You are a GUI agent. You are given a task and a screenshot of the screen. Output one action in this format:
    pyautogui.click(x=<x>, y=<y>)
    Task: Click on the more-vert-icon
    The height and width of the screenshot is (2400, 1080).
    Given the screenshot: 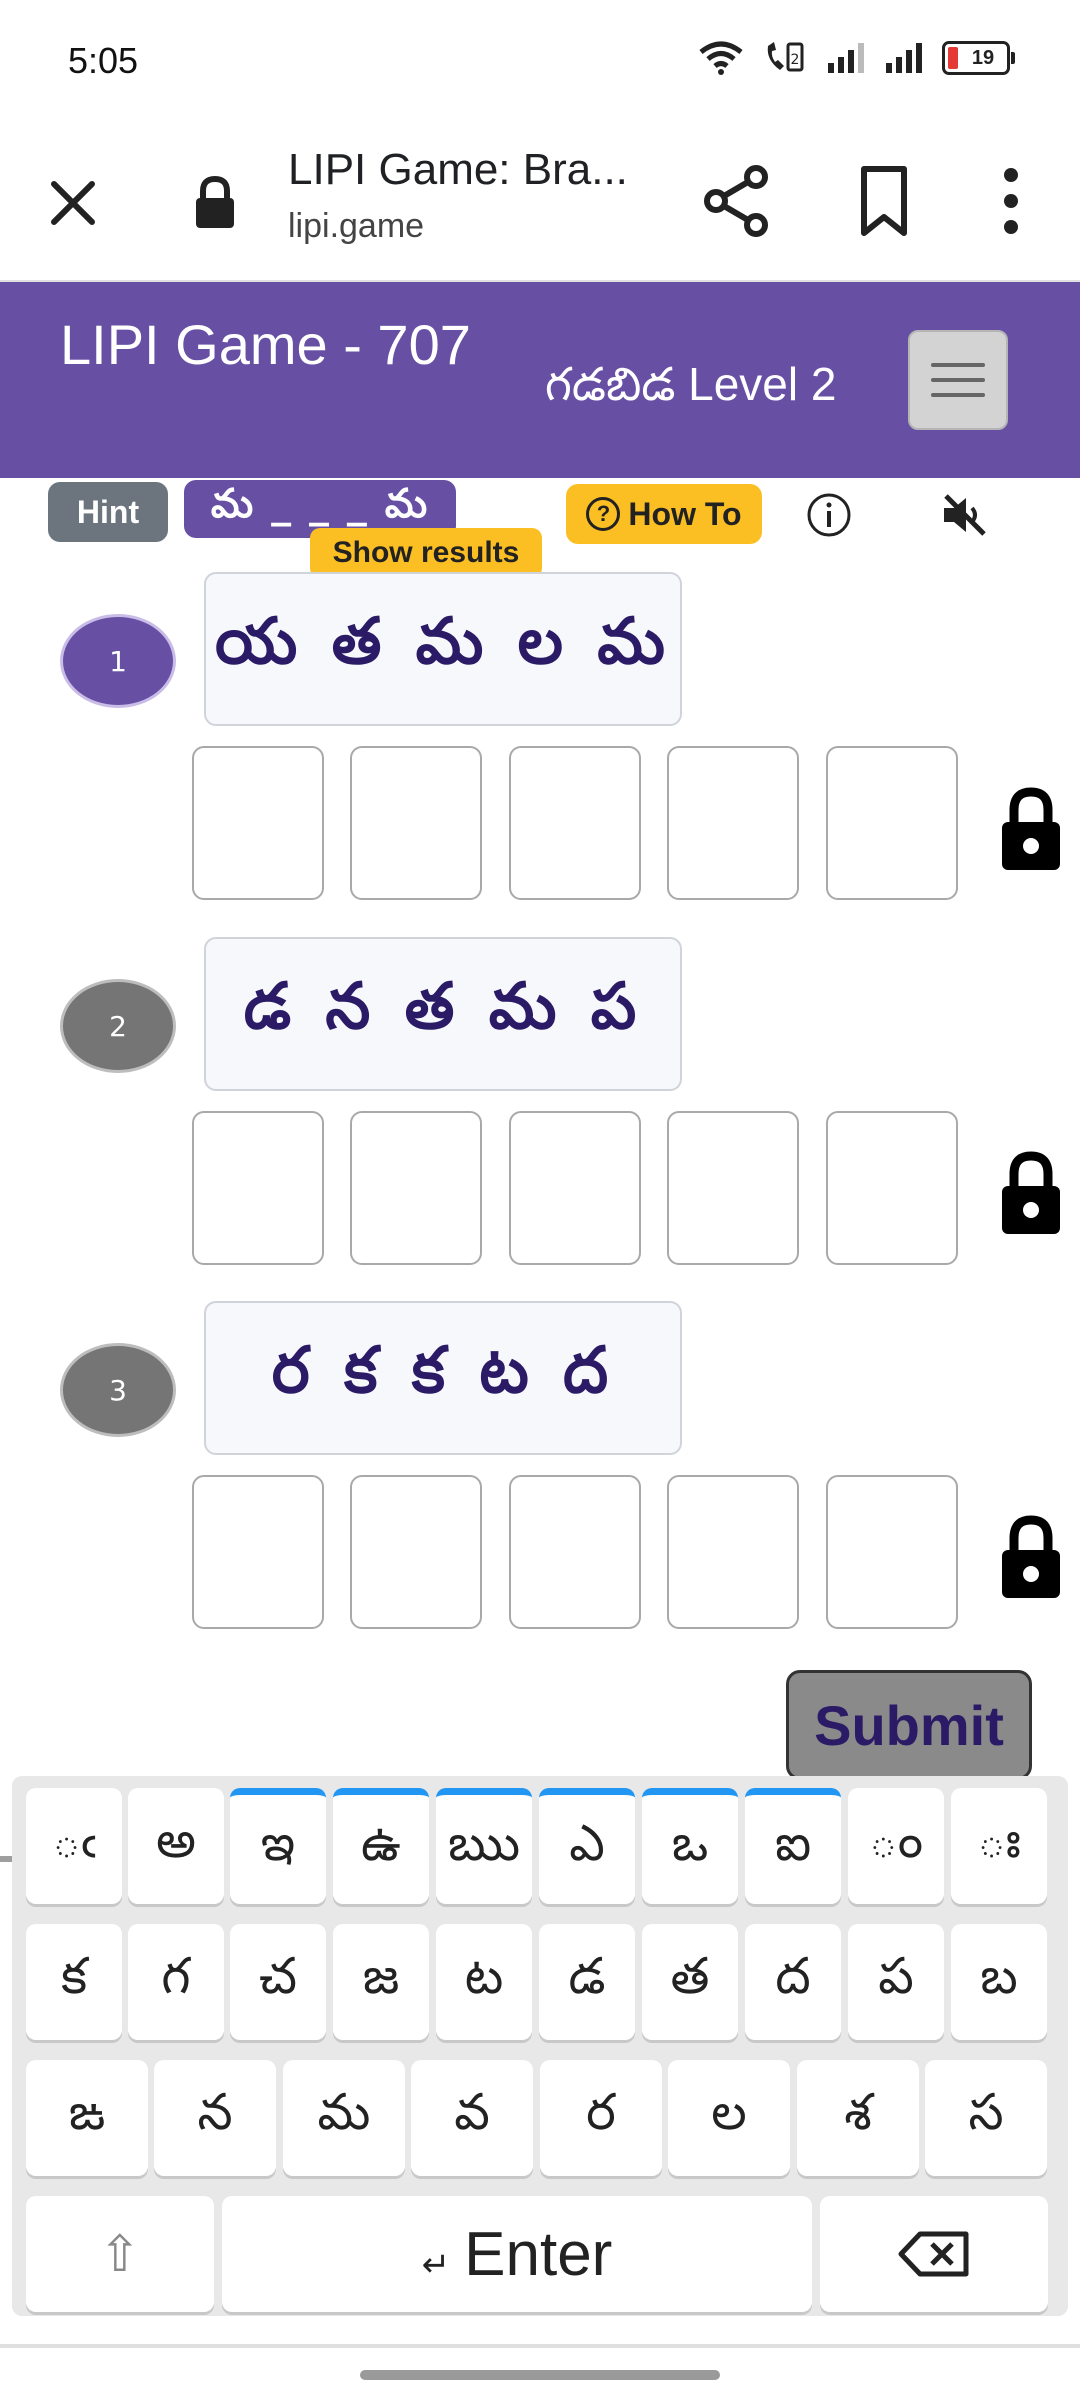 What is the action you would take?
    pyautogui.click(x=1011, y=201)
    